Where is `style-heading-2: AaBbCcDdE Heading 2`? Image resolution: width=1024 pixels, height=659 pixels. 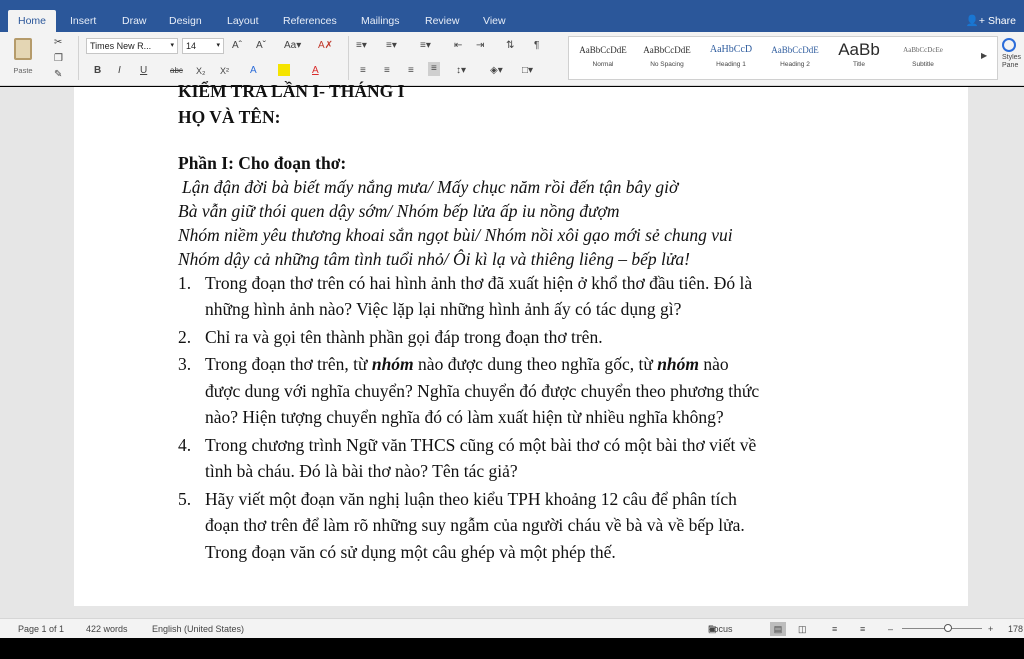 style-heading-2: AaBbCcDdE Heading 2 is located at coordinates (795, 58).